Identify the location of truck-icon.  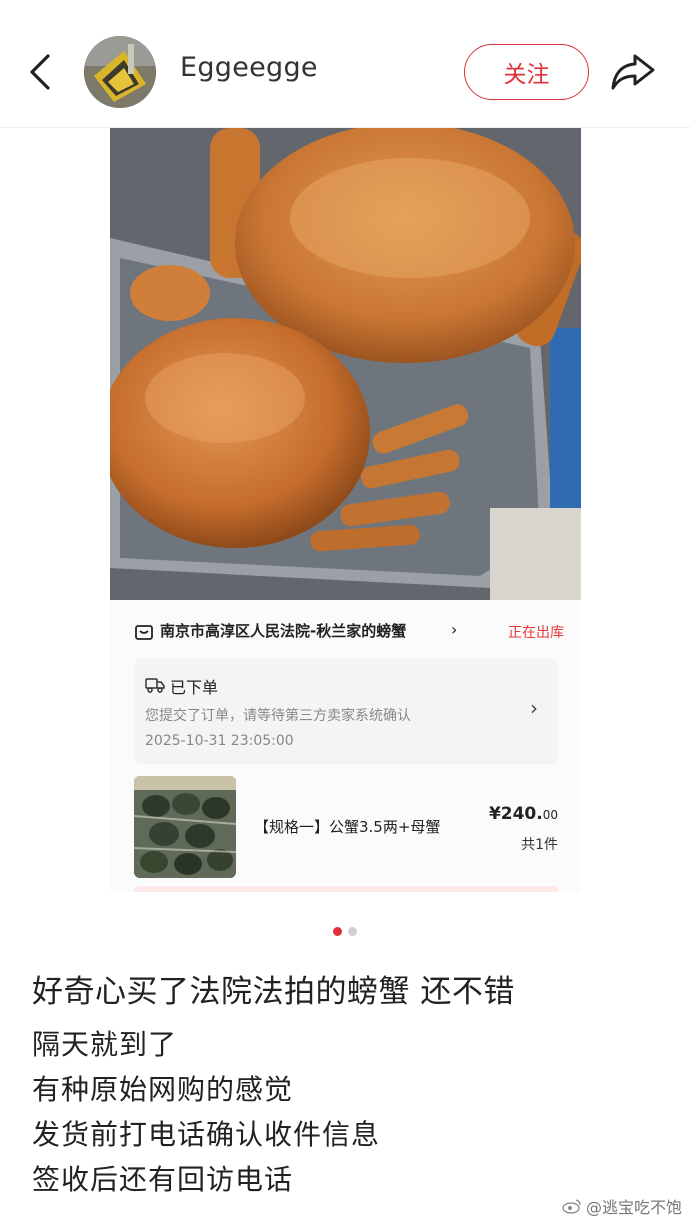
(155, 685).